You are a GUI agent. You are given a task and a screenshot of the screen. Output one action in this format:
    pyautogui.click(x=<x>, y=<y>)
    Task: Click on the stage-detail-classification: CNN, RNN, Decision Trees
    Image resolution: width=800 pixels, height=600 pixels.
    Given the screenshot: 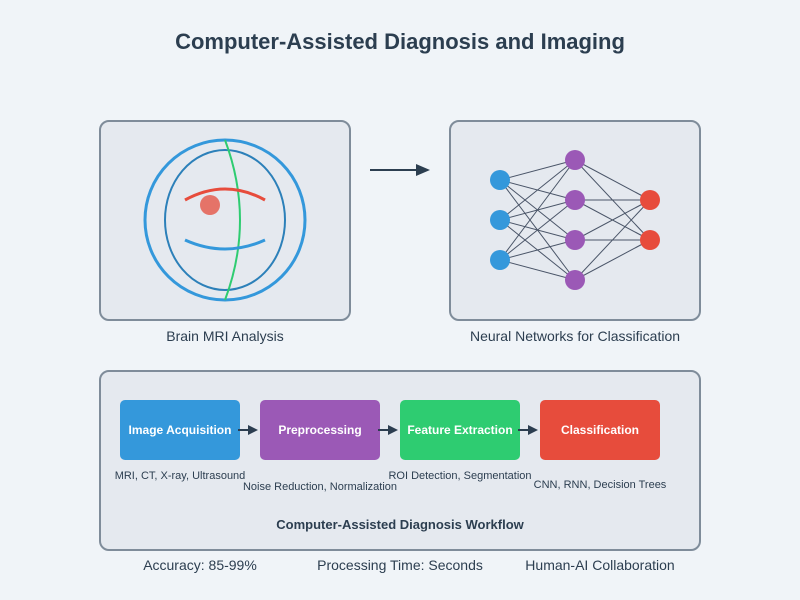 What is the action you would take?
    pyautogui.click(x=600, y=485)
    